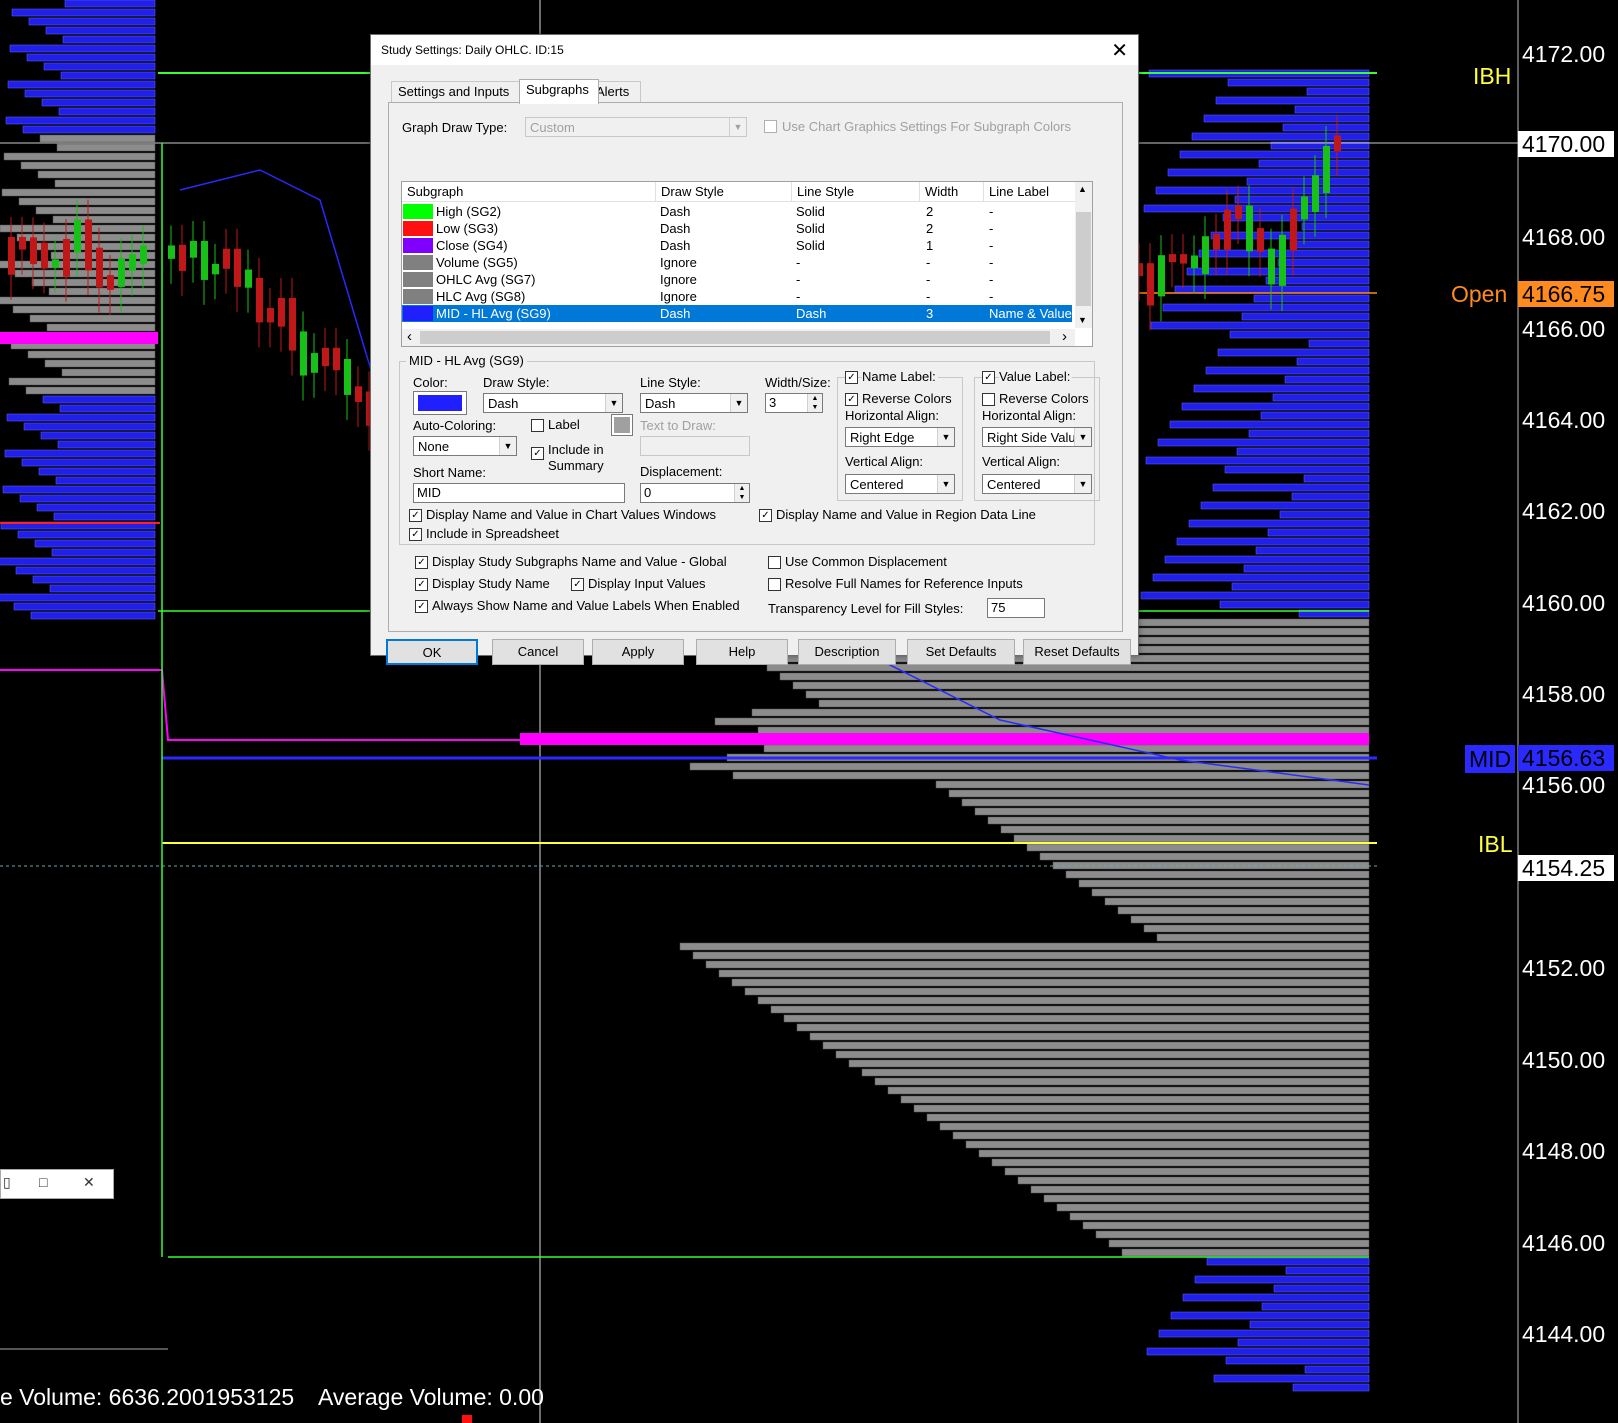 This screenshot has width=1618, height=1423. Describe the element at coordinates (737, 245) in the screenshot. I see `subgraph-row: Close (SG4) Dash Solid 1 -` at that location.